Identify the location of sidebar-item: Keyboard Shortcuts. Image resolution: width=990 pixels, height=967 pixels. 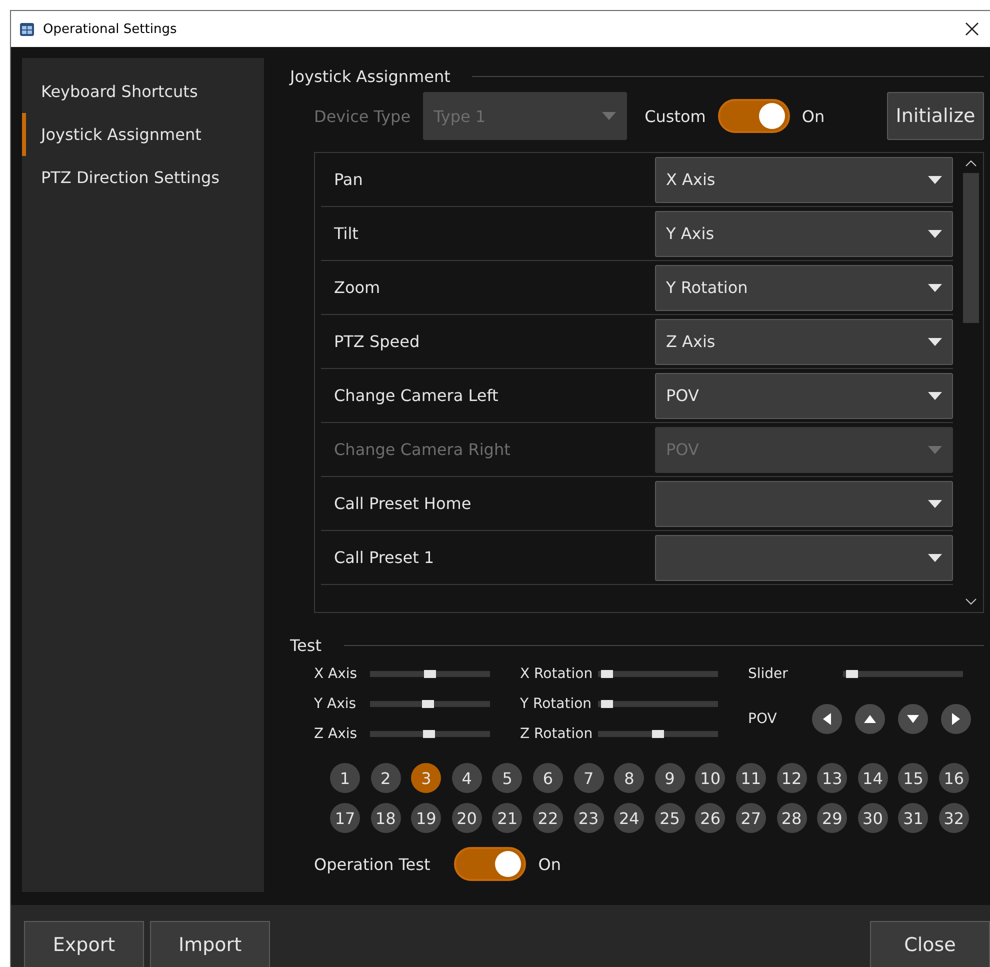
(143, 91).